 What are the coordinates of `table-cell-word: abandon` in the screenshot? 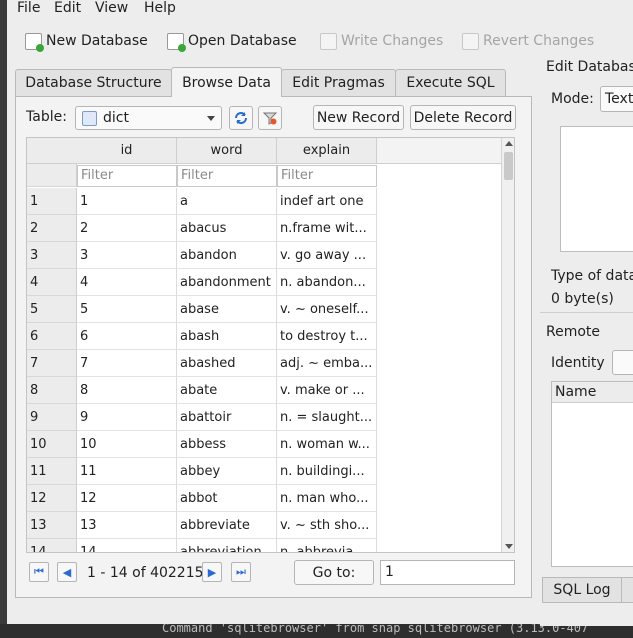 It's located at (227, 255).